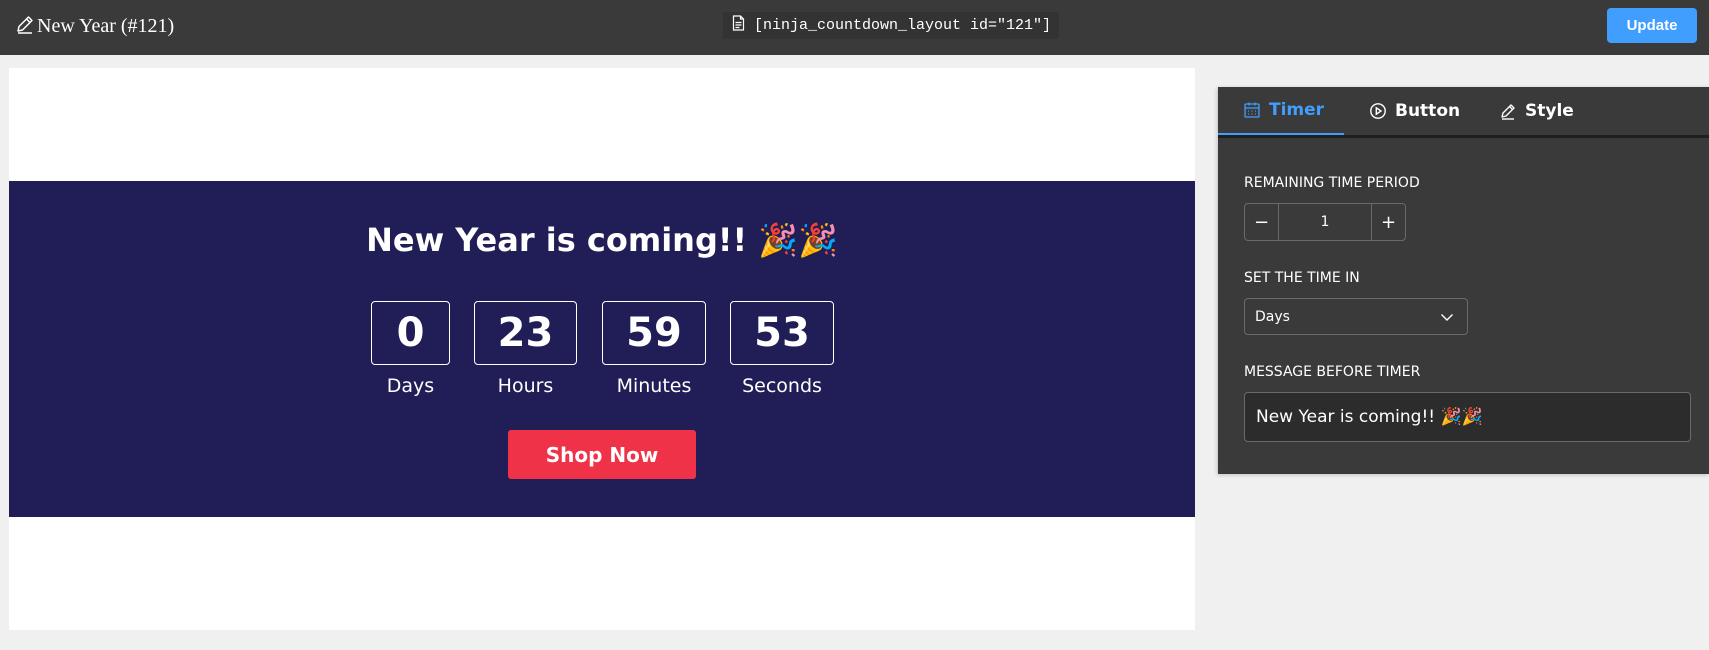 The height and width of the screenshot is (650, 1709). What do you see at coordinates (903, 25) in the screenshot?
I see `shortcode-text: [ninja_countdown_layout id="121"]` at bounding box center [903, 25].